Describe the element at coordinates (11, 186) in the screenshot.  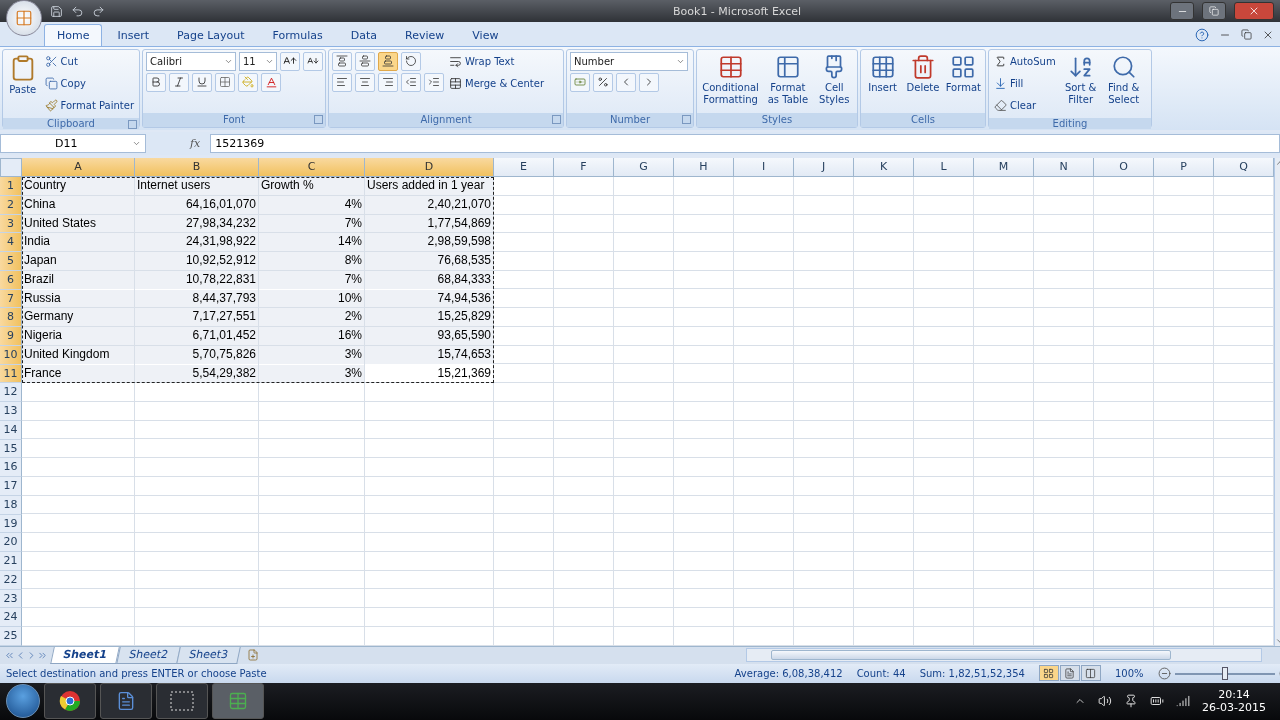
I see `row-header: 1` at that location.